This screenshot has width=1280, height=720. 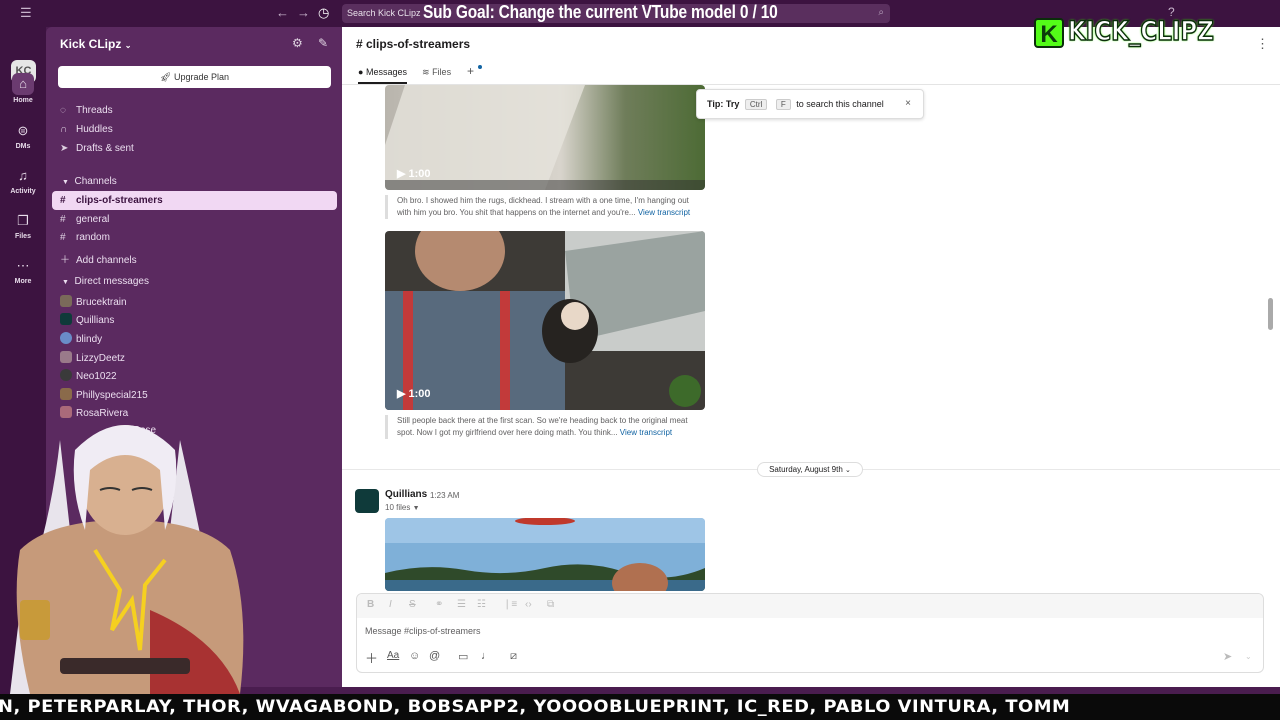 What do you see at coordinates (436, 72) in the screenshot?
I see `tab-files: ≋ Files` at bounding box center [436, 72].